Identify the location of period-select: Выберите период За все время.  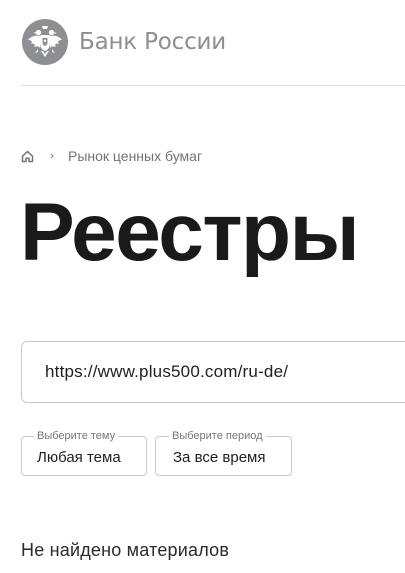
(223, 453).